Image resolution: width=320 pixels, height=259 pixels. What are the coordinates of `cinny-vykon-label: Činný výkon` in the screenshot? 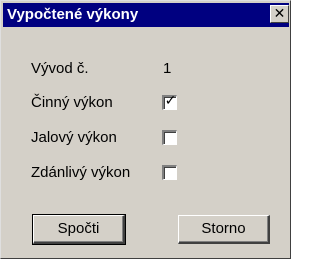 It's located at (72, 102).